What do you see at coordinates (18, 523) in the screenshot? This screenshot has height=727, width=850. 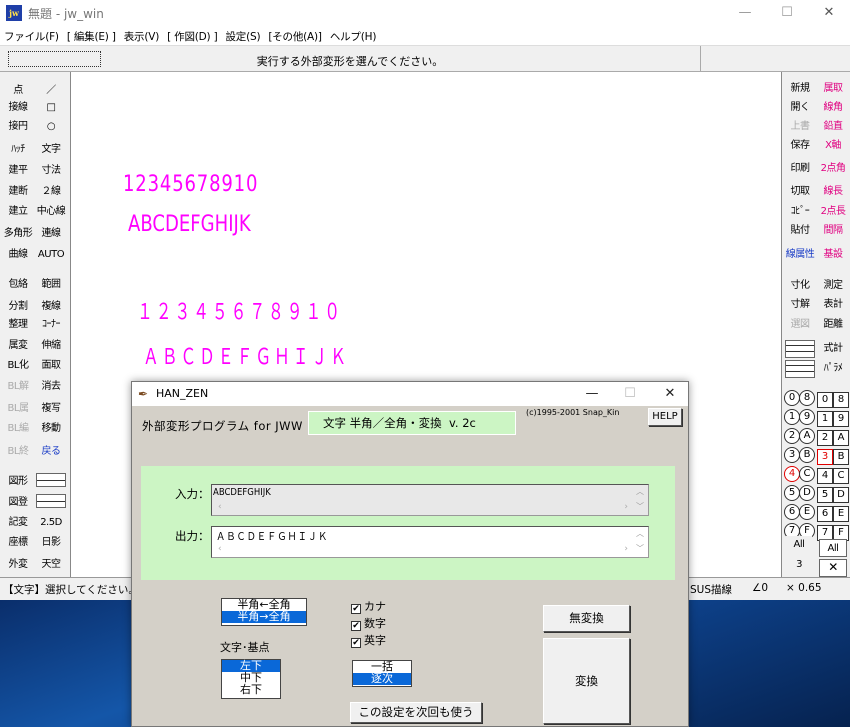 I see `left-tool-20-0: 記変` at bounding box center [18, 523].